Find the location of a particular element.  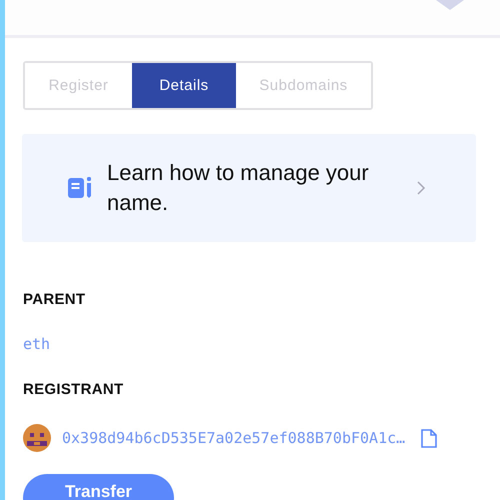

book-icon is located at coordinates (80, 188).